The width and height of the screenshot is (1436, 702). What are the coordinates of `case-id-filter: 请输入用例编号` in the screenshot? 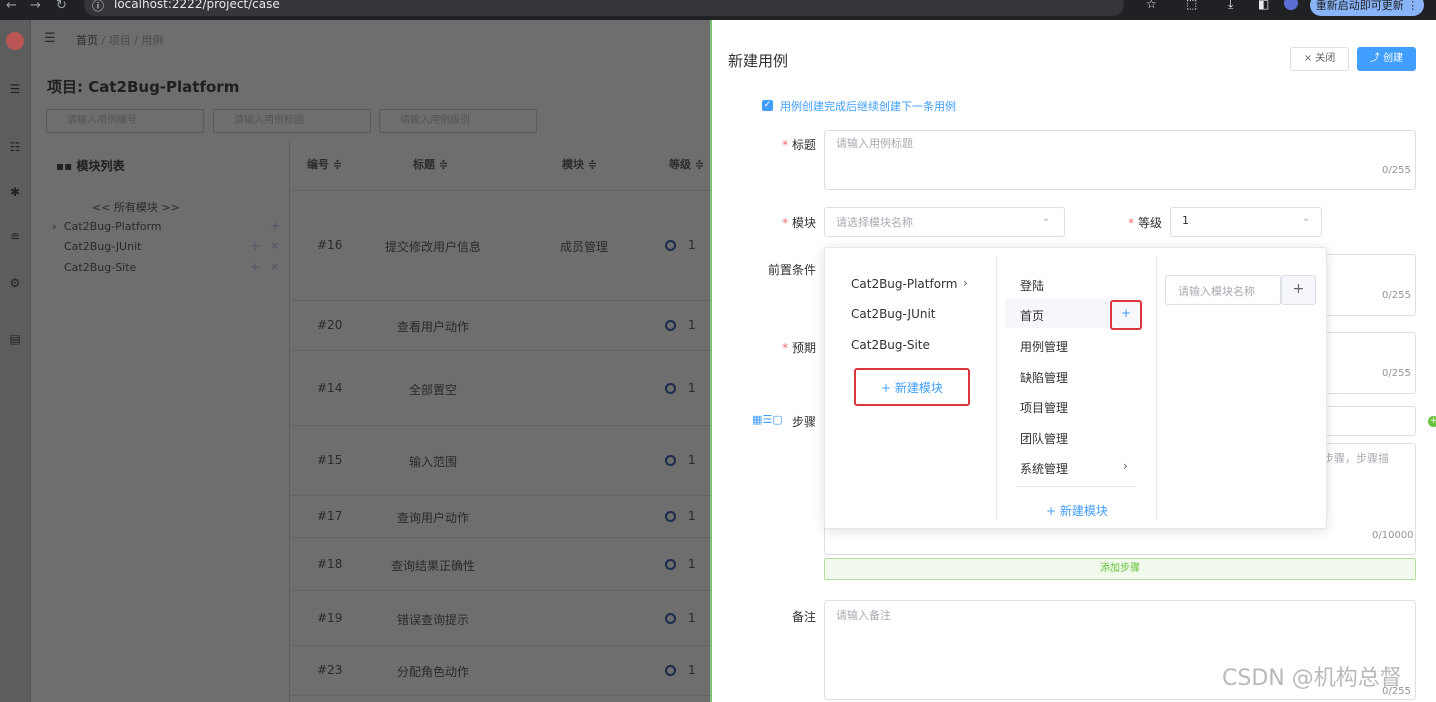 It's located at (125, 121).